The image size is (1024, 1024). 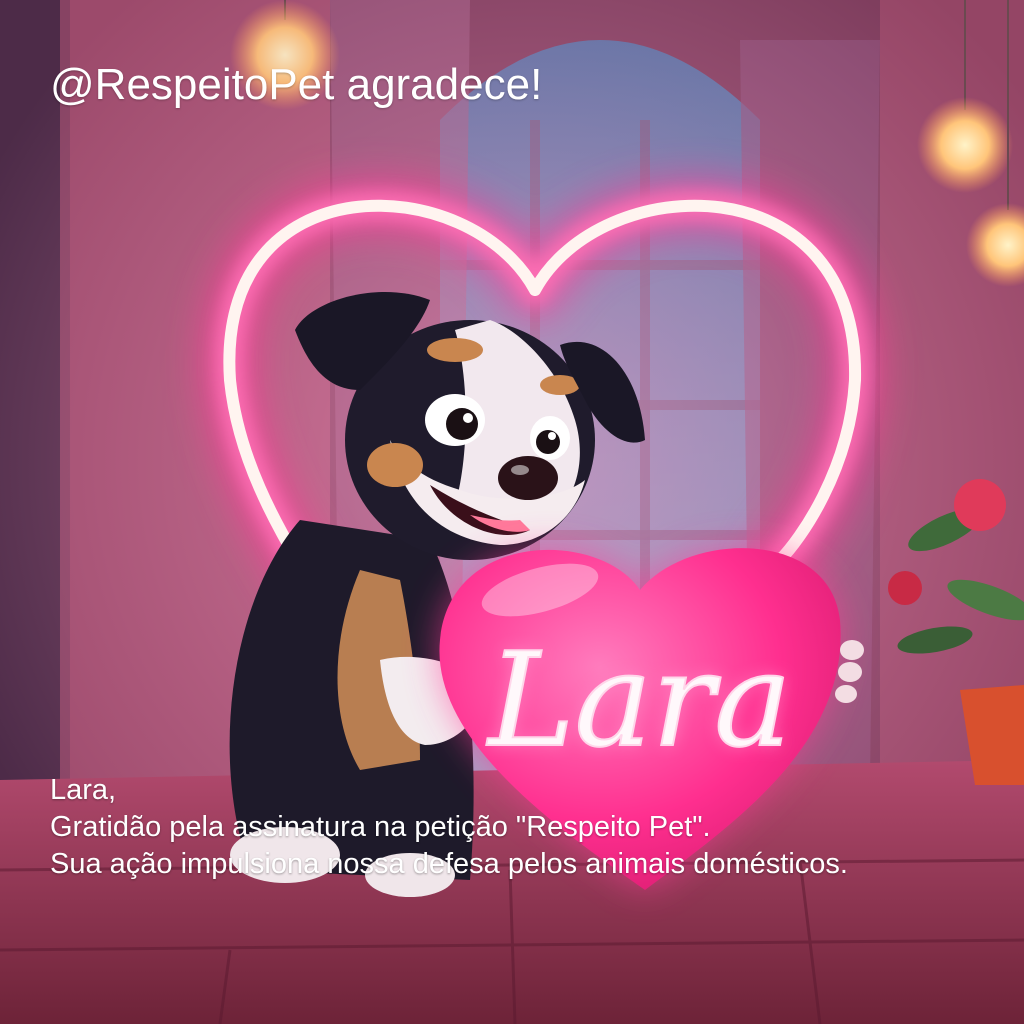 I want to click on caption-greeting: Lara,, so click(x=83, y=790).